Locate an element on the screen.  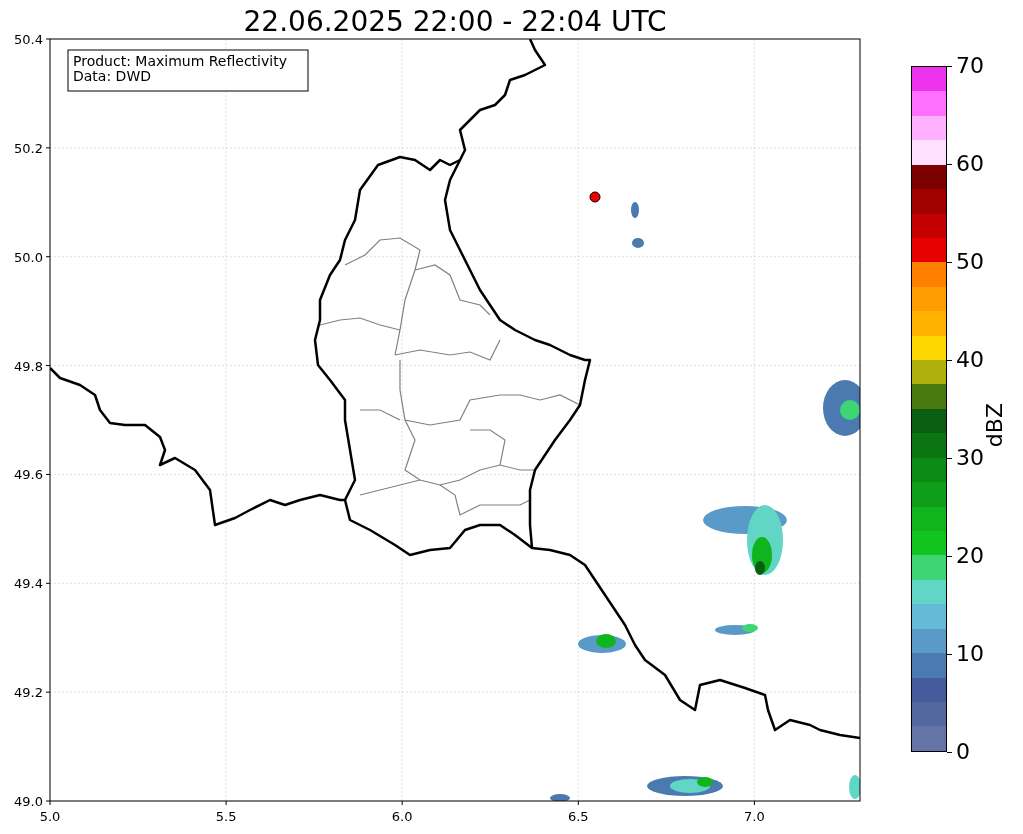
info-box: Product: Maximum Reflectivity Data: DWD is located at coordinates (188, 70).